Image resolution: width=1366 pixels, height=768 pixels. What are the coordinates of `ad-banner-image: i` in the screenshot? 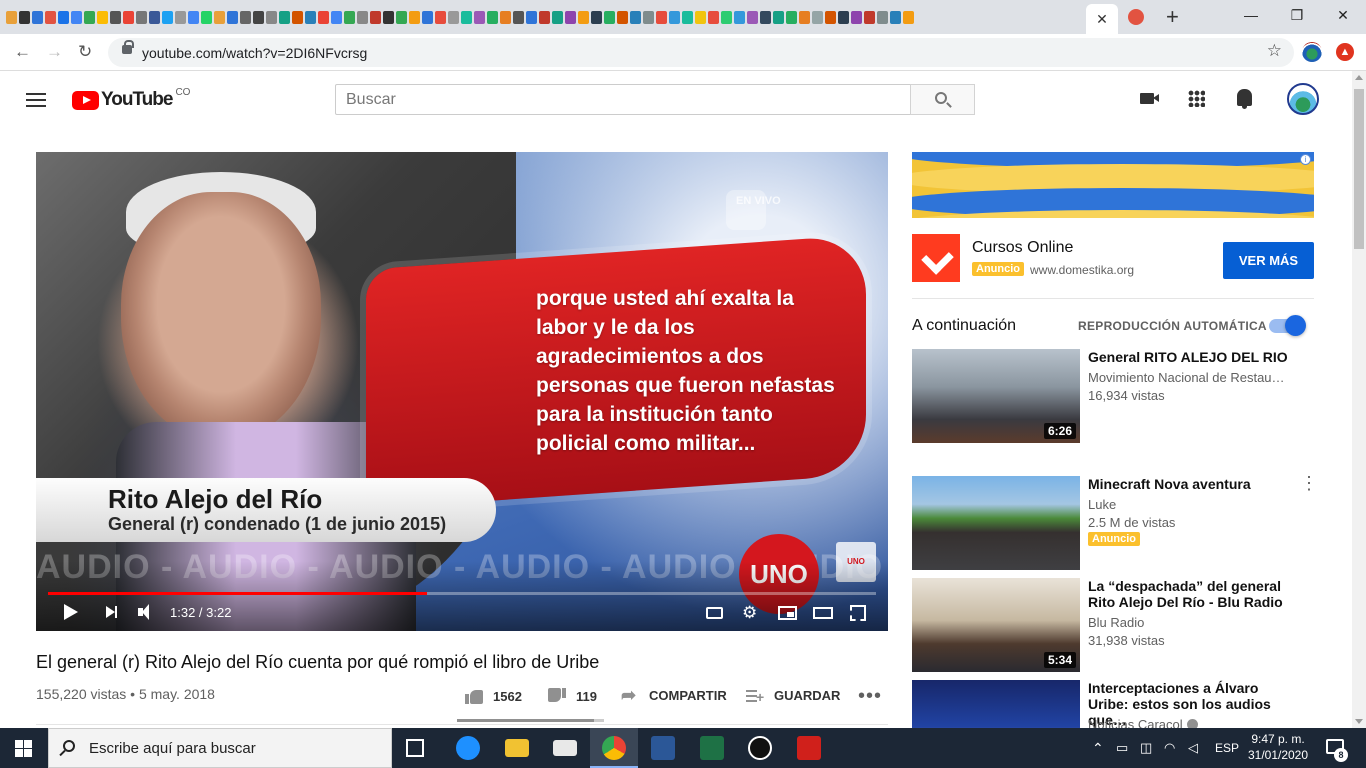 It's located at (1113, 185).